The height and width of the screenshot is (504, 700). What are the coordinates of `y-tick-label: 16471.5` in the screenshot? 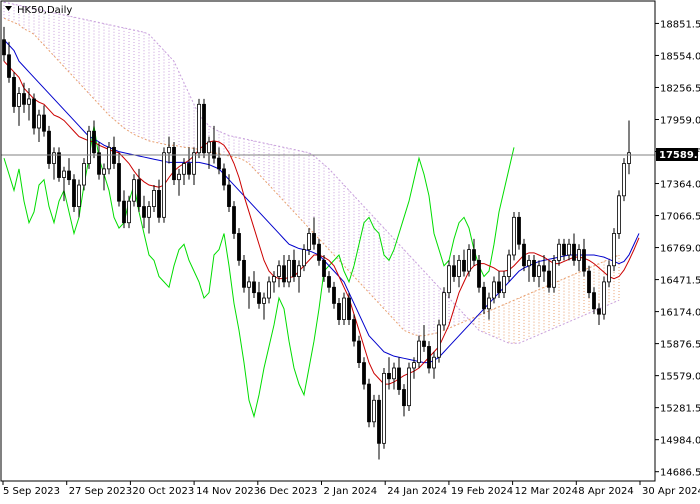 It's located at (680, 281).